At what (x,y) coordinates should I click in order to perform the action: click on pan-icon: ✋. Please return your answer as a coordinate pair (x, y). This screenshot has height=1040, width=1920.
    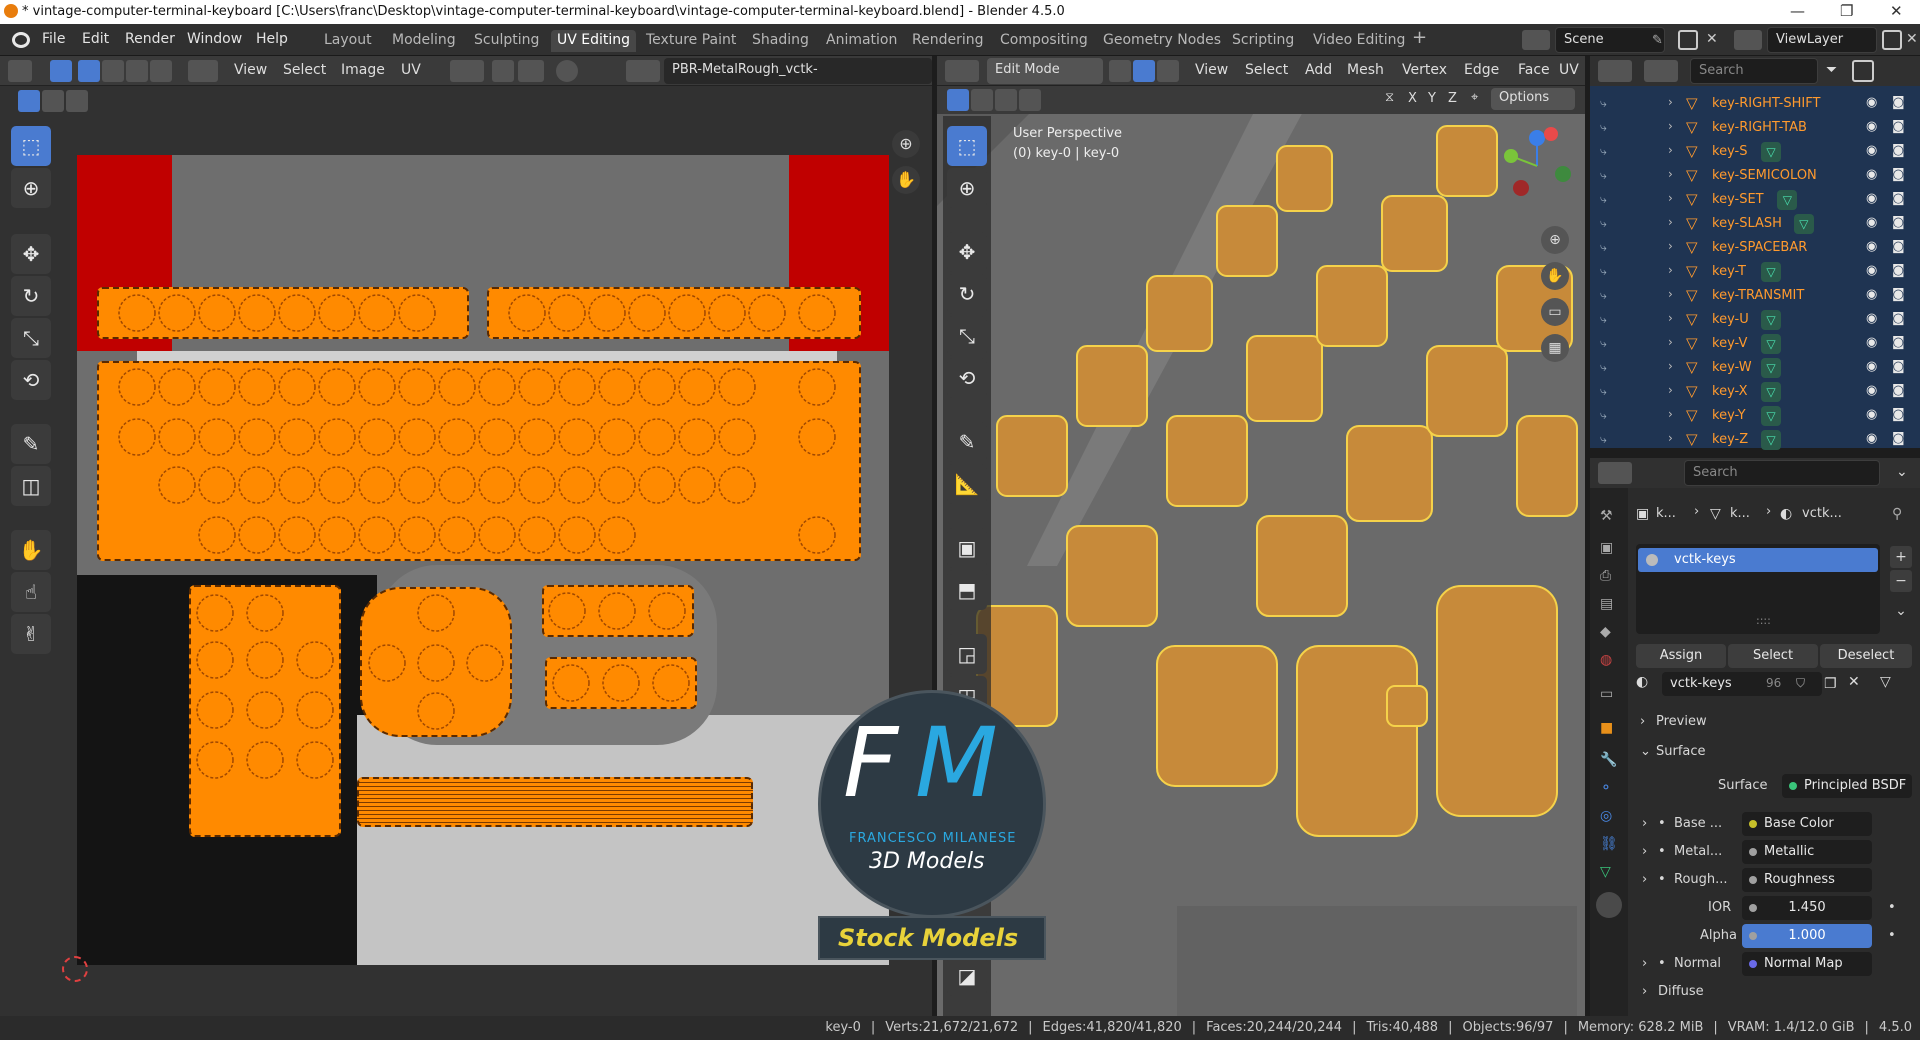
    Looking at the image, I should click on (906, 180).